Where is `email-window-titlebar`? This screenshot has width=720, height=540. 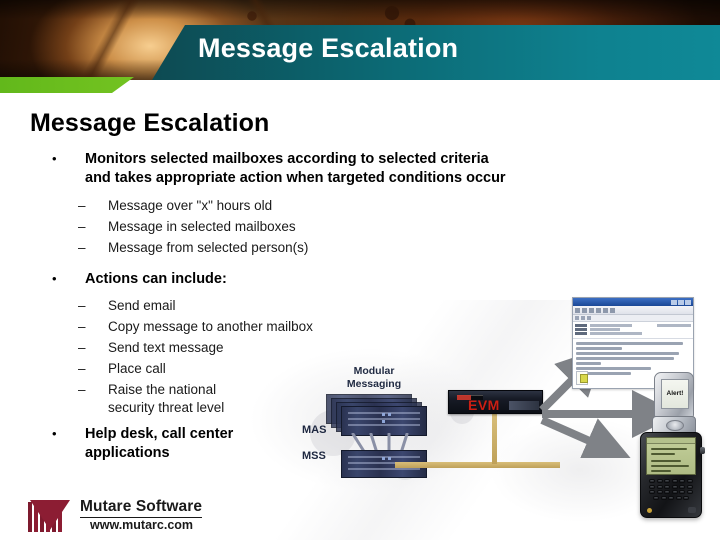
email-window-titlebar is located at coordinates (633, 302).